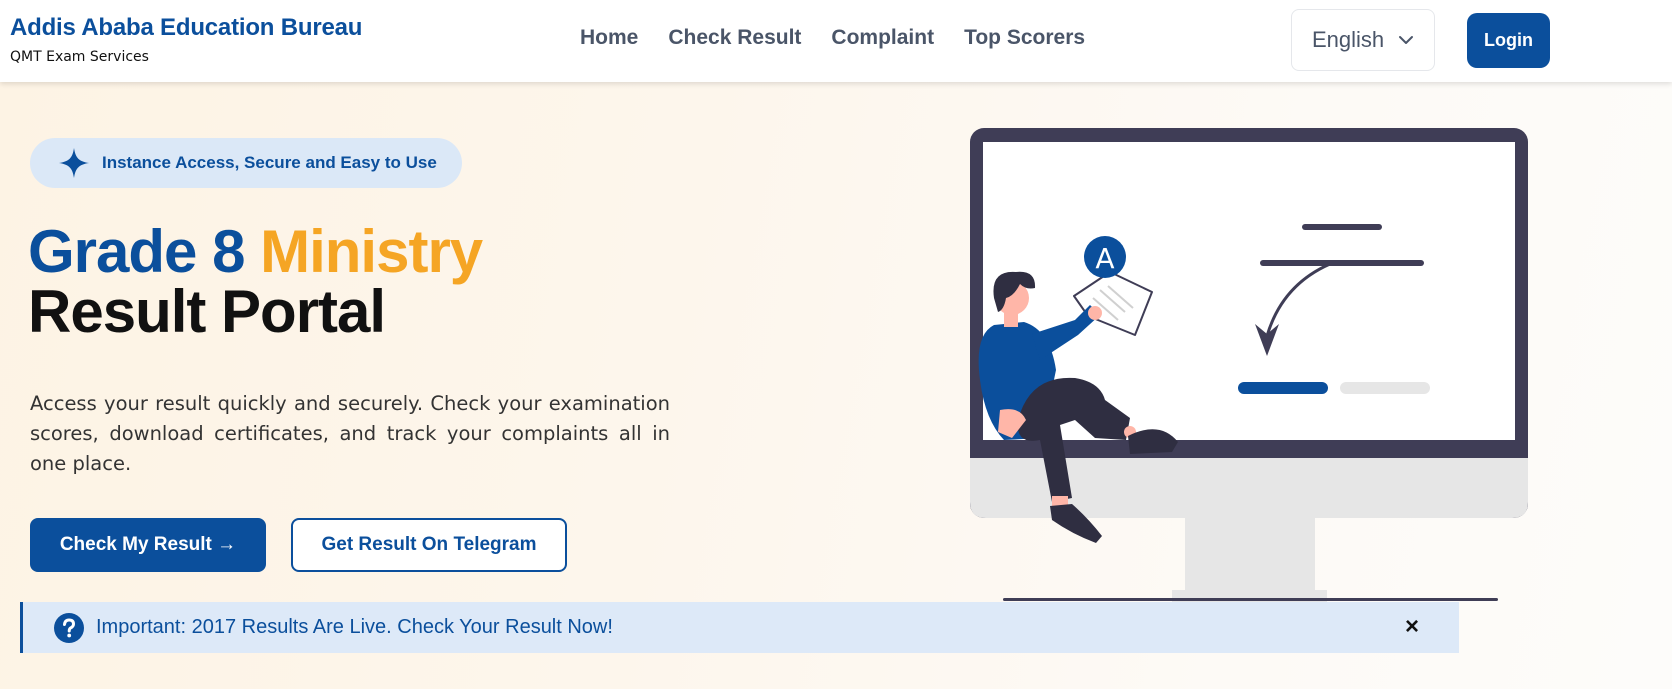  Describe the element at coordinates (1104, 258) in the screenshot. I see `grade-letter: A` at that location.